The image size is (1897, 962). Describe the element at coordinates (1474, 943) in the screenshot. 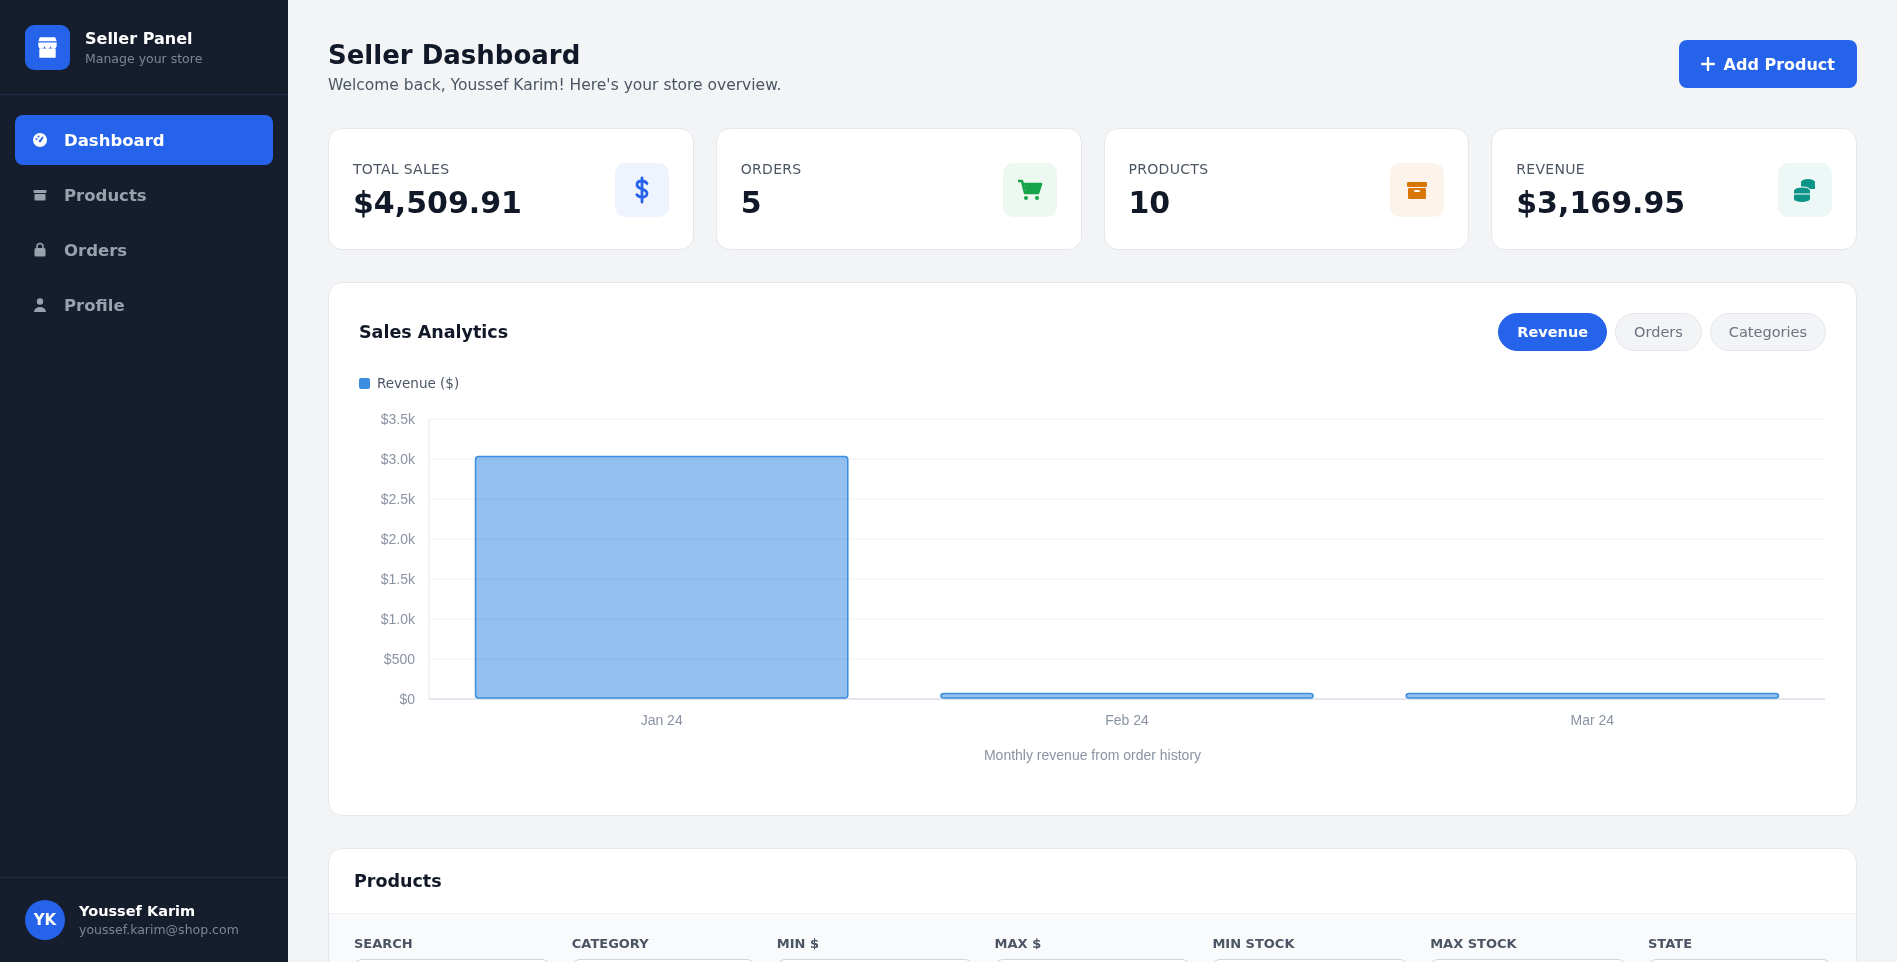

I see `filter-label: MAX STOCK` at that location.